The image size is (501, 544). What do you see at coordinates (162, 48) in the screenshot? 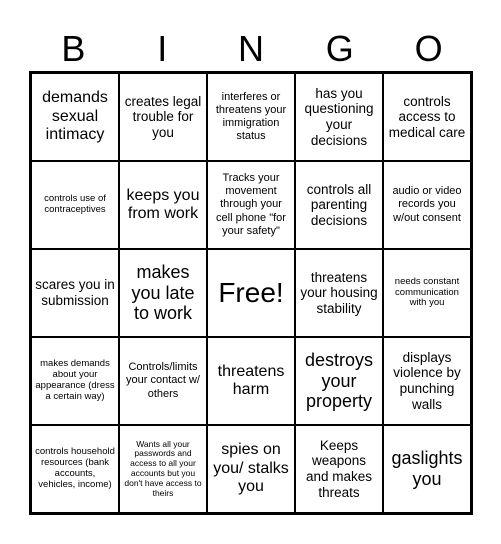
I see `header-letter-i: I` at bounding box center [162, 48].